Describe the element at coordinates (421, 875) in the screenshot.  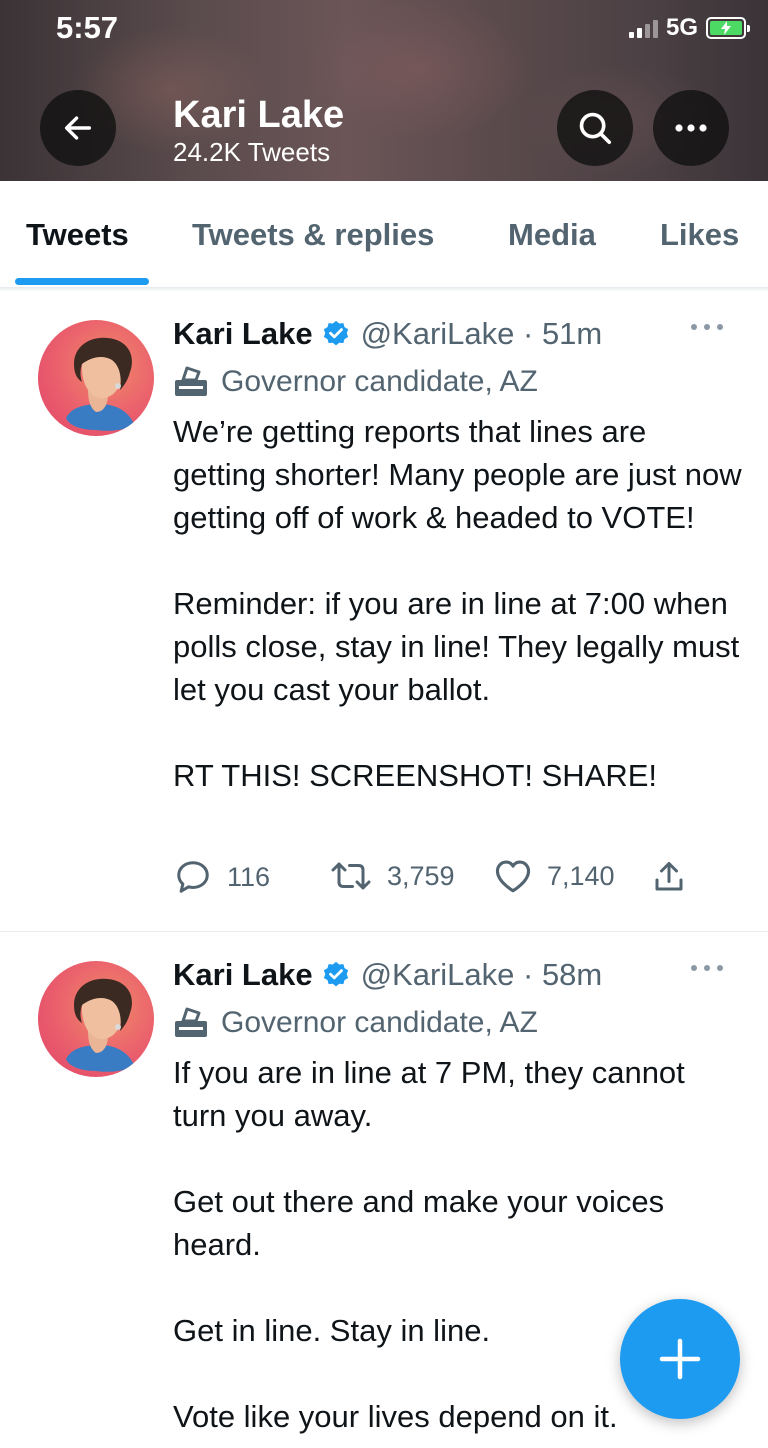
I see `retweet-count: 3,759` at that location.